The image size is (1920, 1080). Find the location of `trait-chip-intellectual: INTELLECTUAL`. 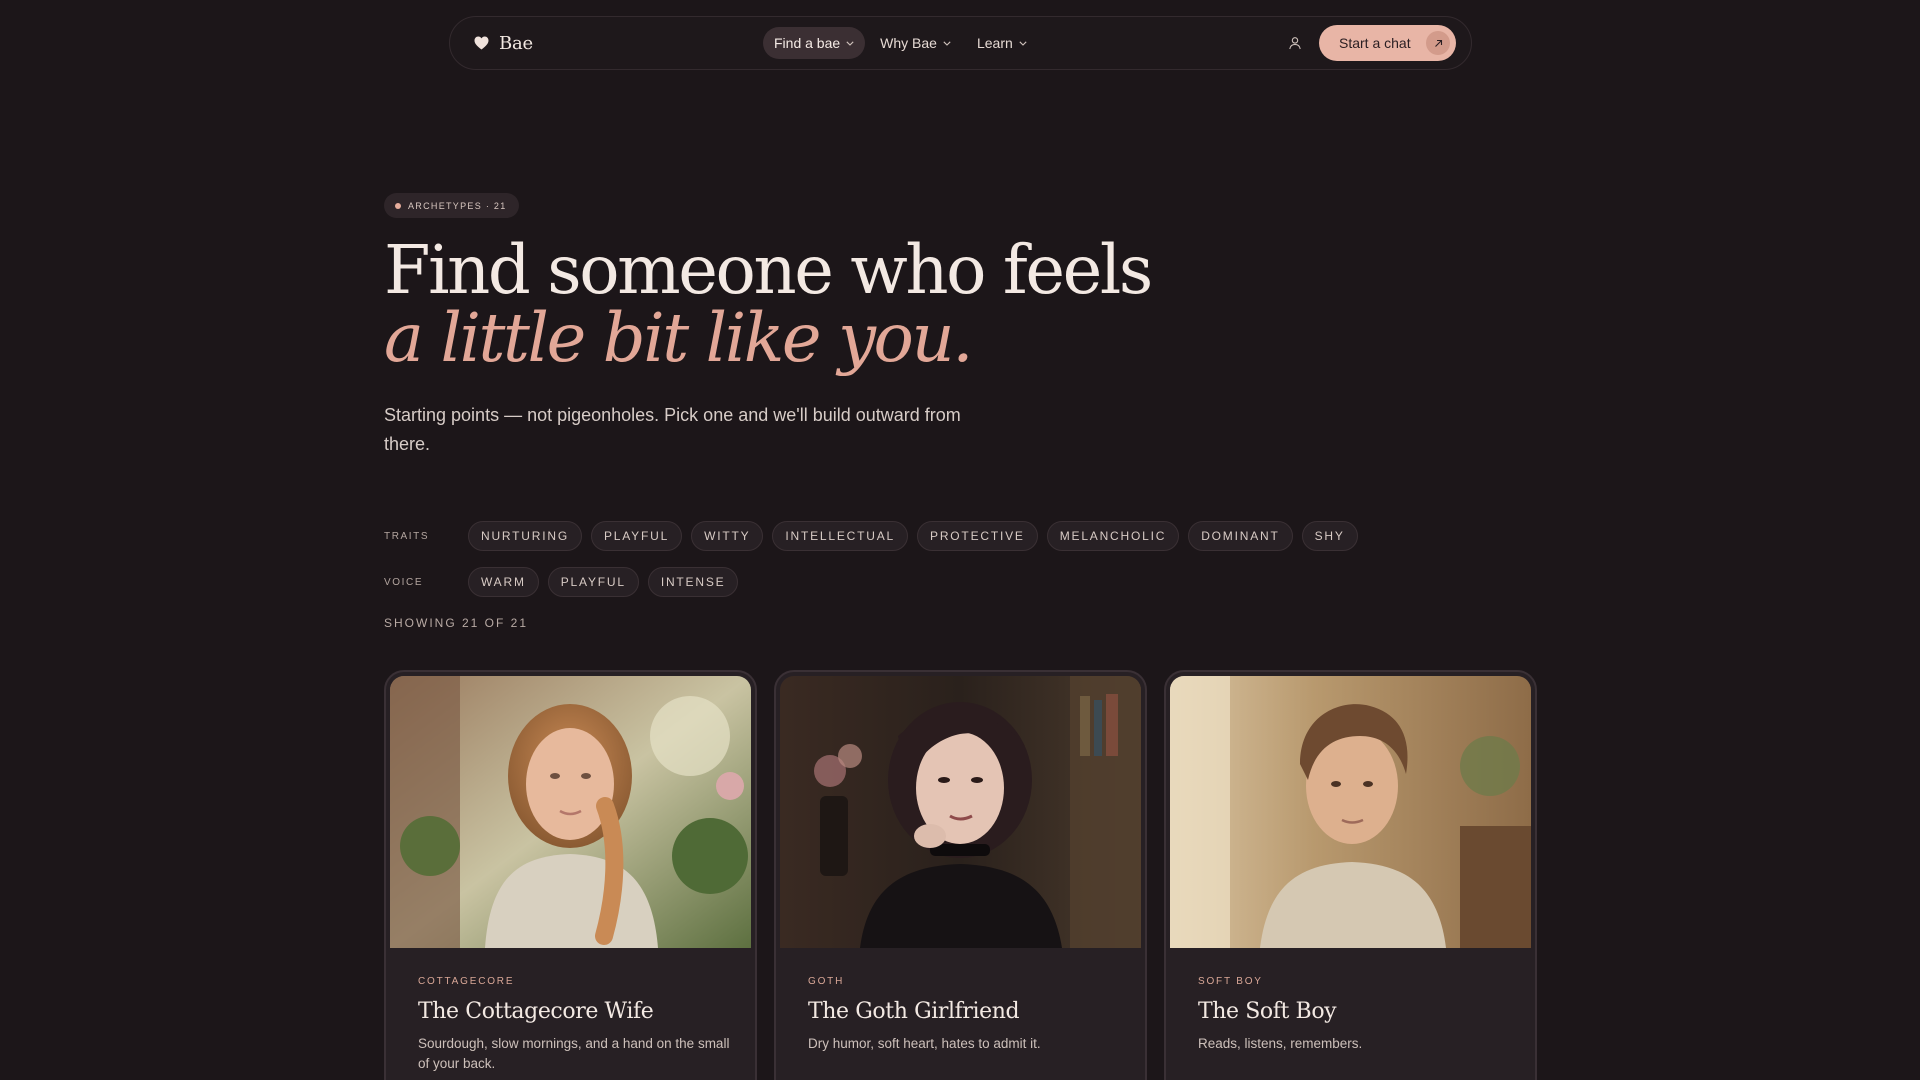

trait-chip-intellectual: INTELLECTUAL is located at coordinates (840, 536).